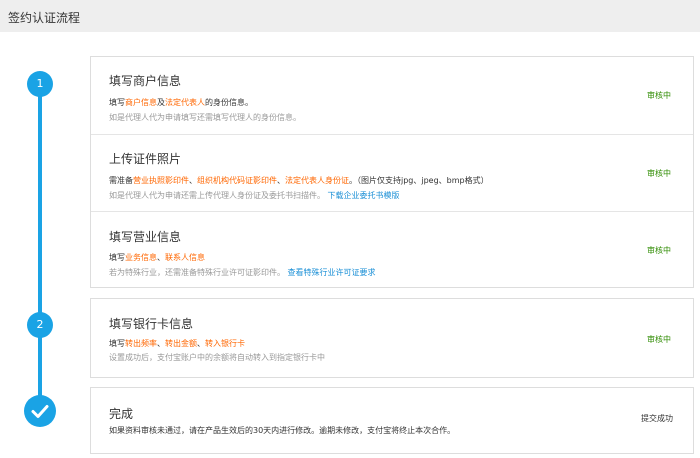  I want to click on highlight-merchant-info: 商户信息, so click(141, 102).